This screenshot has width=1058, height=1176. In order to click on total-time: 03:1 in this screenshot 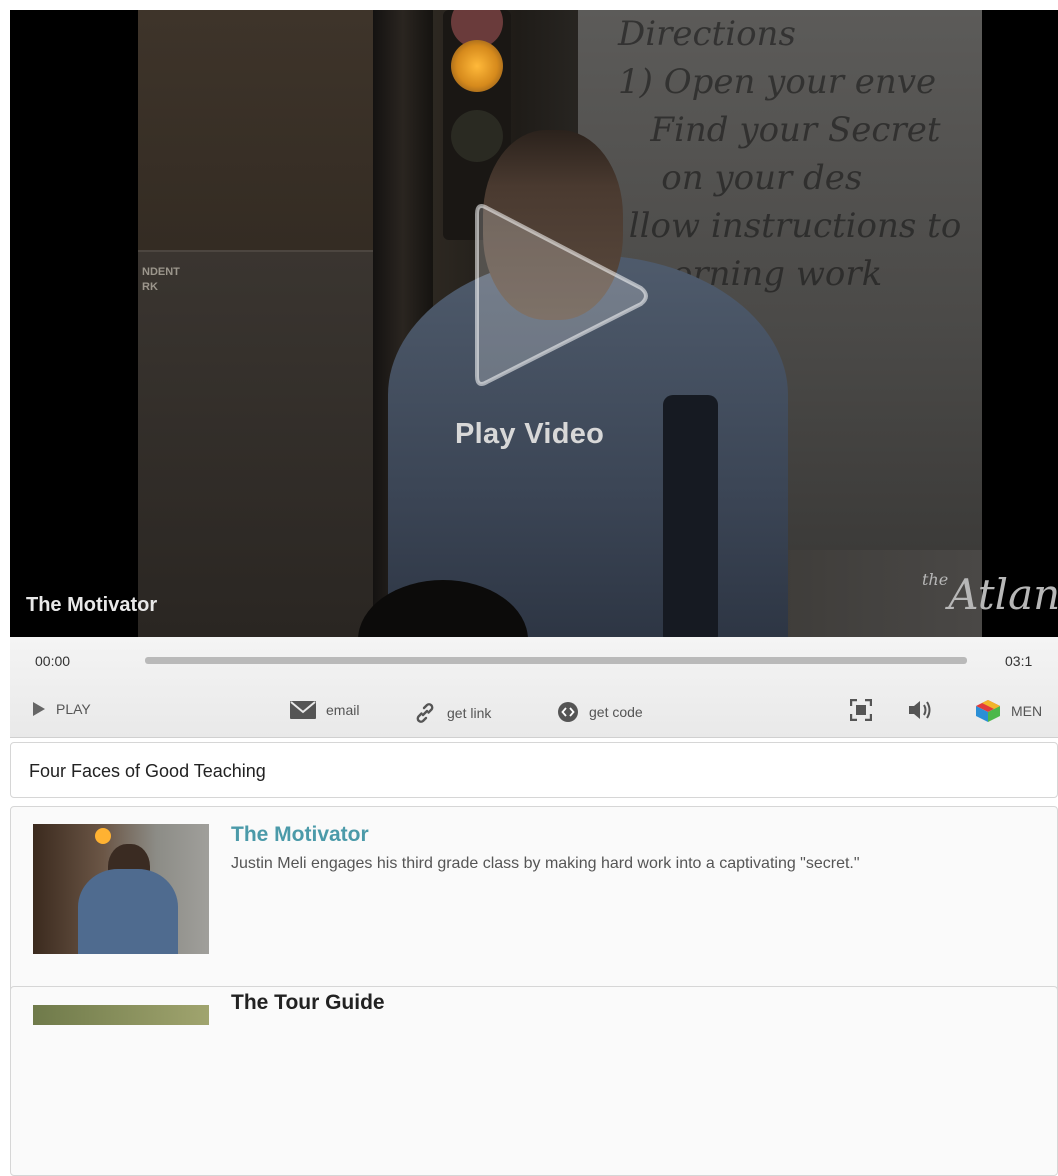, I will do `click(1019, 661)`.